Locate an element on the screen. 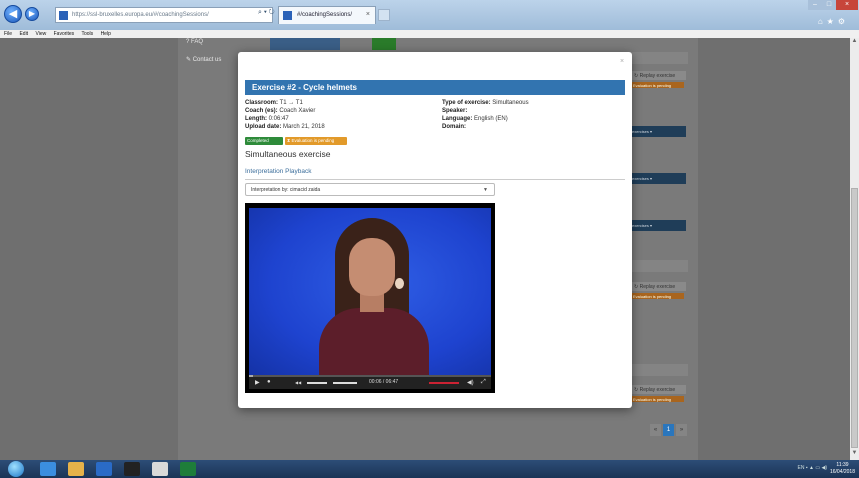 This screenshot has height=478, width=859. pagination-page-current: 1 is located at coordinates (668, 430).